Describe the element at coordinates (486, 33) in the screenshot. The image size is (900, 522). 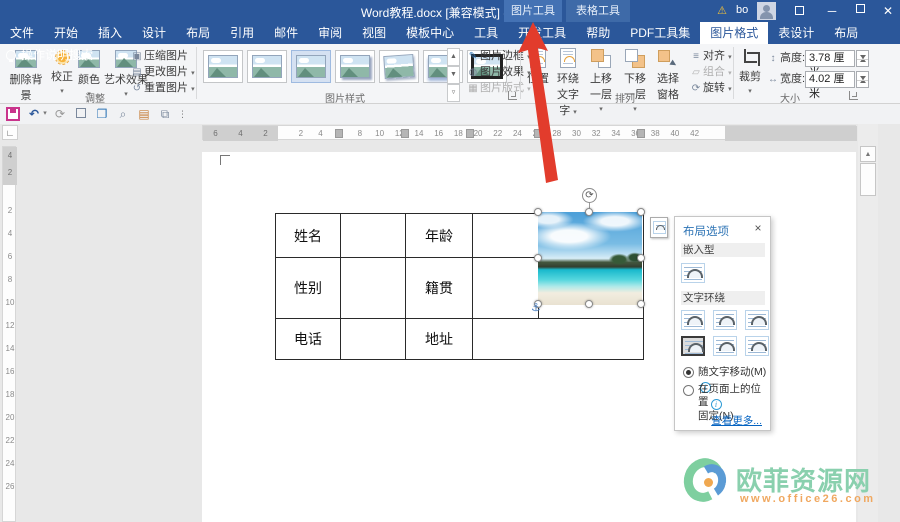
I see `tab-tools: 工具` at that location.